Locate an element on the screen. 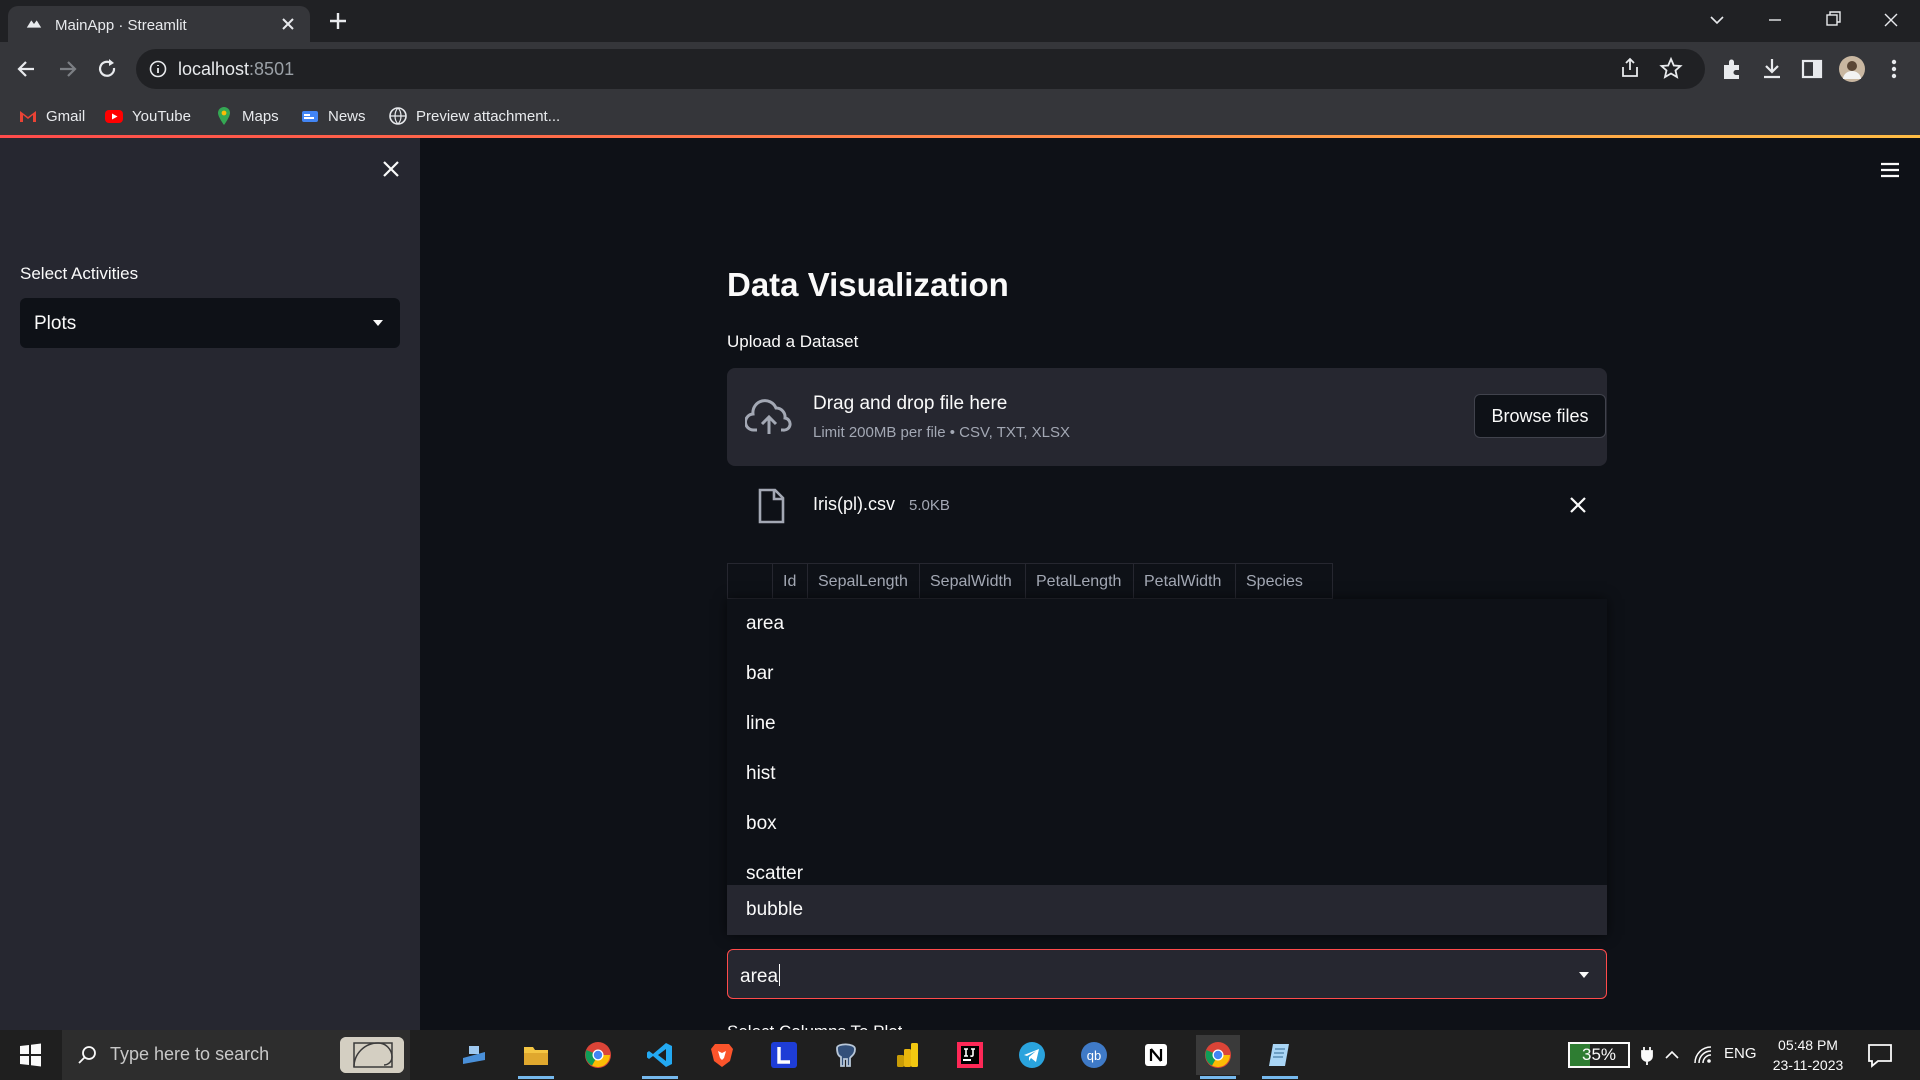  tab-search-chevron-icon is located at coordinates (1717, 20).